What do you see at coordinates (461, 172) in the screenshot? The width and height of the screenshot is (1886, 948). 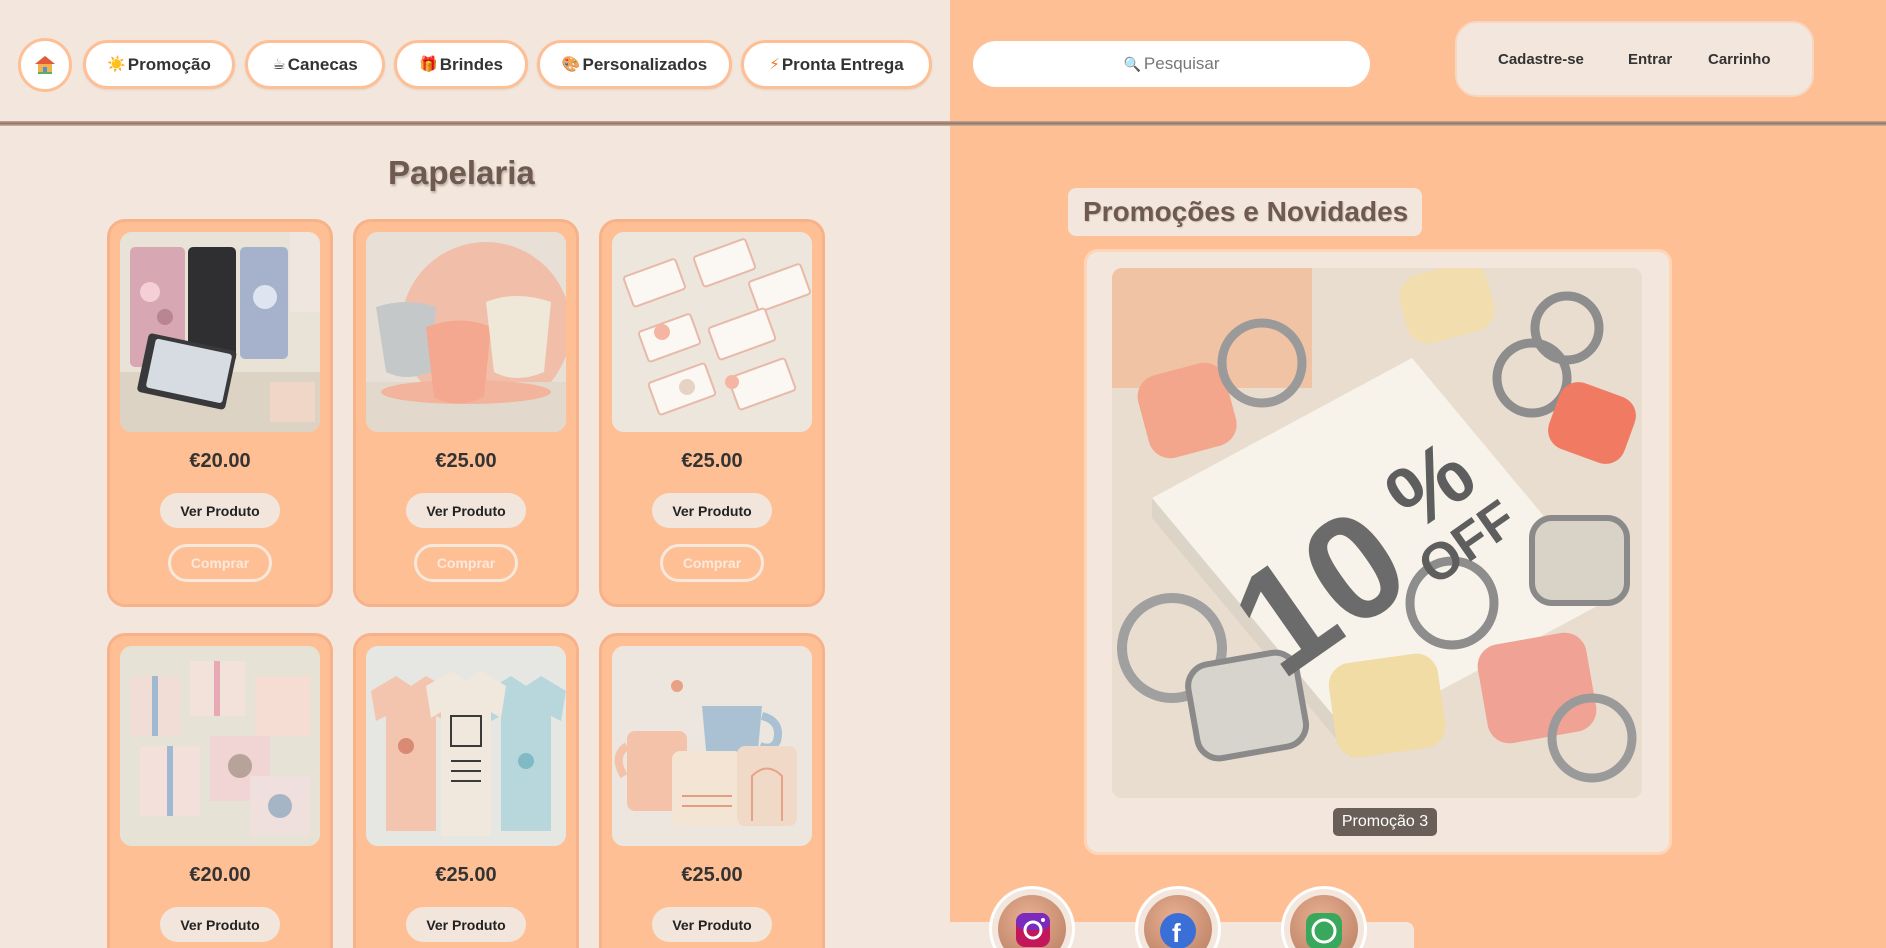 I see `section-title: Papelaria` at bounding box center [461, 172].